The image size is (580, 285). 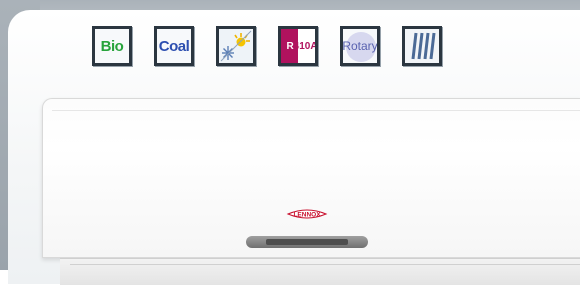 I want to click on lennox-logo: LENNOX, so click(x=307, y=214).